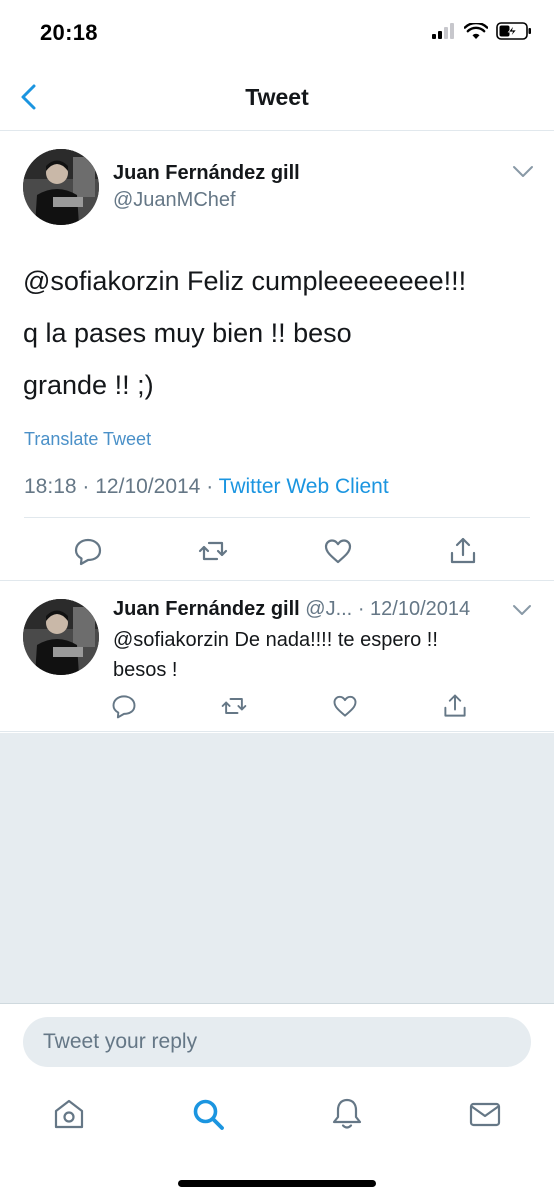 This screenshot has height=1200, width=554. Describe the element at coordinates (208, 1114) in the screenshot. I see `search-icon` at that location.